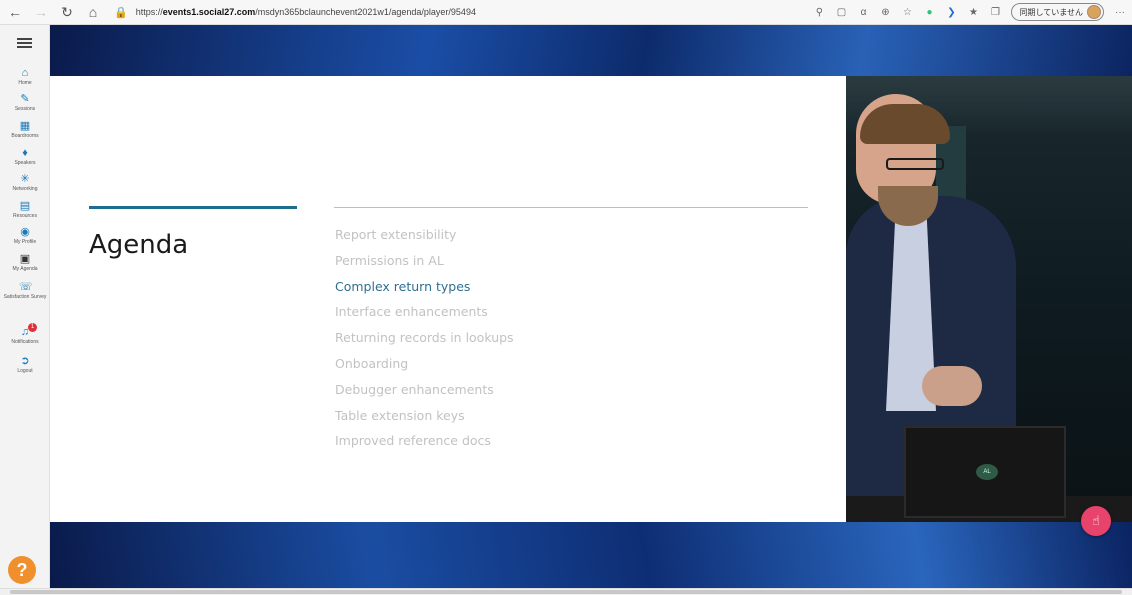 This screenshot has width=1132, height=595. What do you see at coordinates (819, 12) in the screenshot?
I see `search-icon: ⚲` at bounding box center [819, 12].